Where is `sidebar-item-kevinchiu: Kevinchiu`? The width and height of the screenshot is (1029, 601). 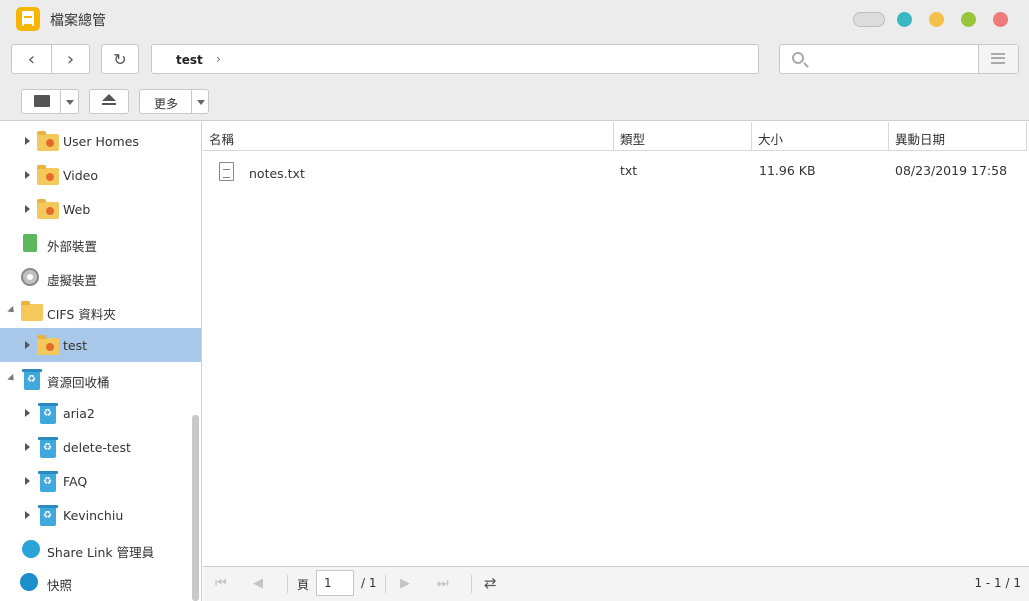
sidebar-item-kevinchiu: Kevinchiu is located at coordinates (100, 515).